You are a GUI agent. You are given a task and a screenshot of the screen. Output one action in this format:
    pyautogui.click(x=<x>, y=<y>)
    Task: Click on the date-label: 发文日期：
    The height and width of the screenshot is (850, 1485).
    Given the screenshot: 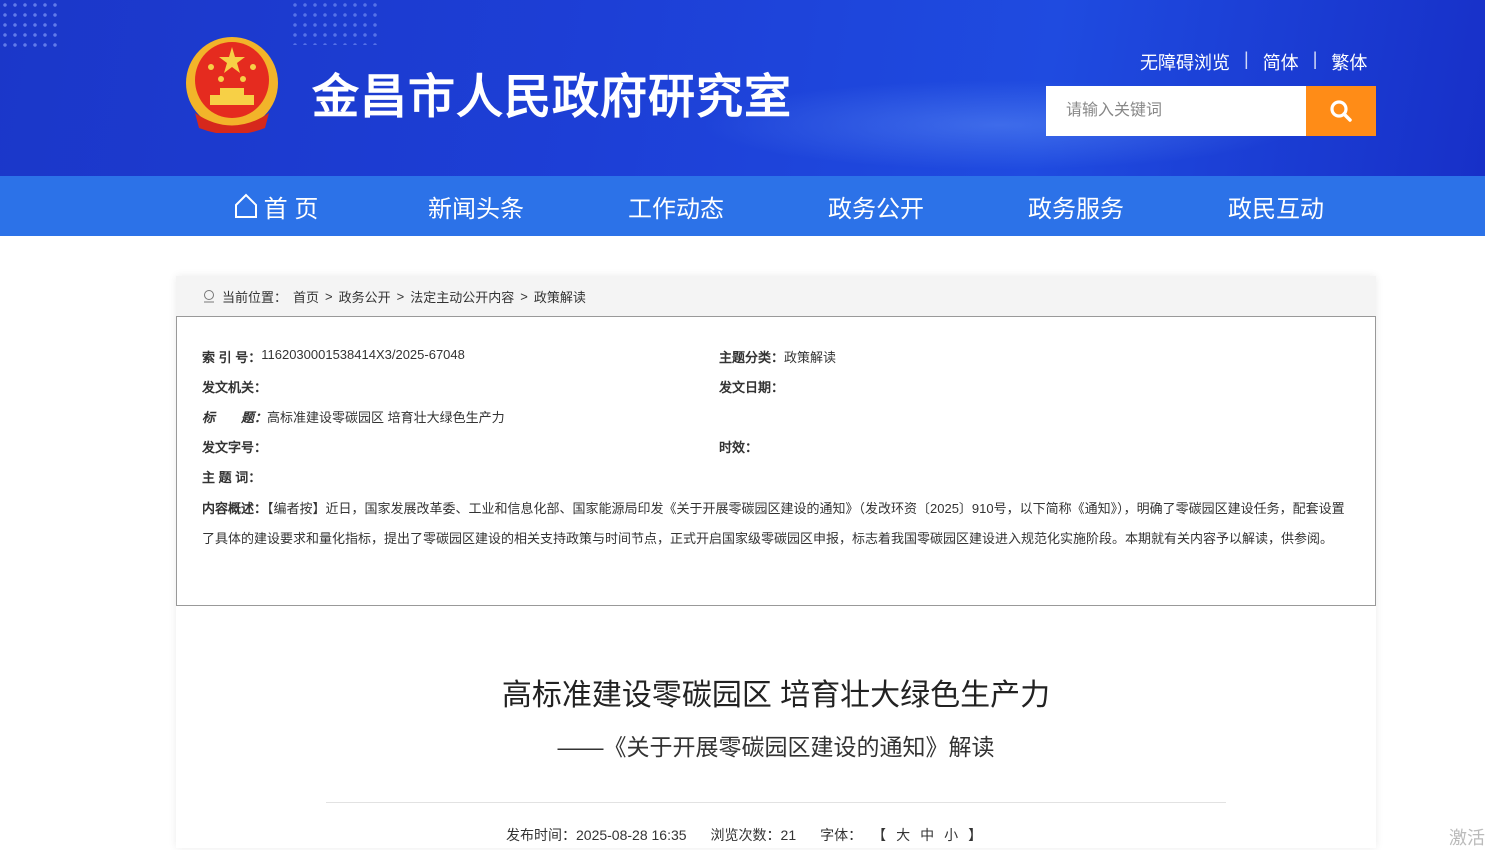 What is the action you would take?
    pyautogui.click(x=752, y=387)
    